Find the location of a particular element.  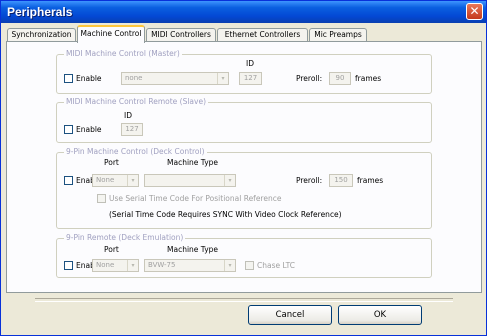

nine-pin-control-machine-type-label: Machine Type is located at coordinates (193, 162).